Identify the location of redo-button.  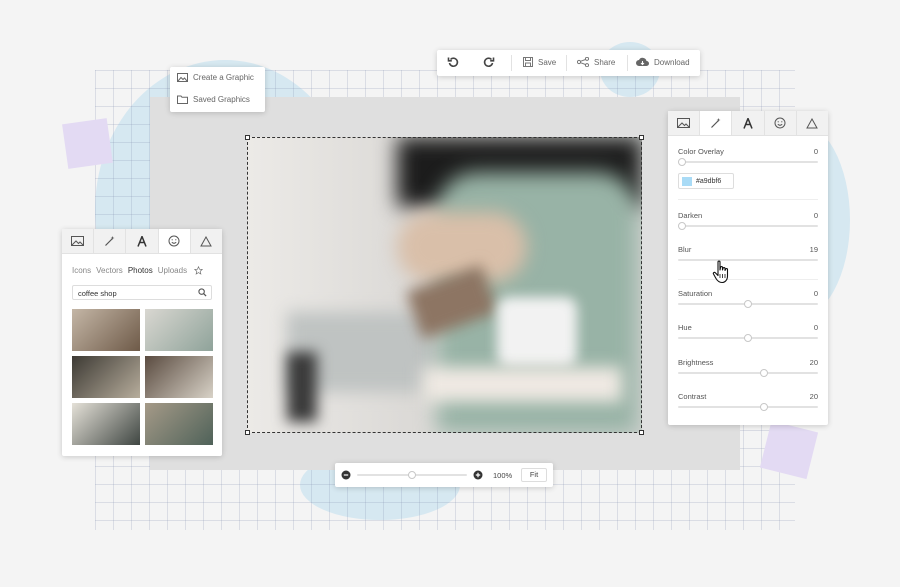
(489, 62).